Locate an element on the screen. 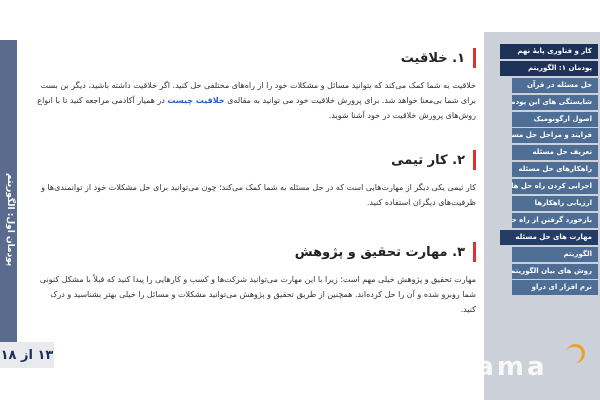 The height and width of the screenshot is (400, 600). sidebar-item-module-1: پودمان ۱: الگوریتم is located at coordinates (549, 68).